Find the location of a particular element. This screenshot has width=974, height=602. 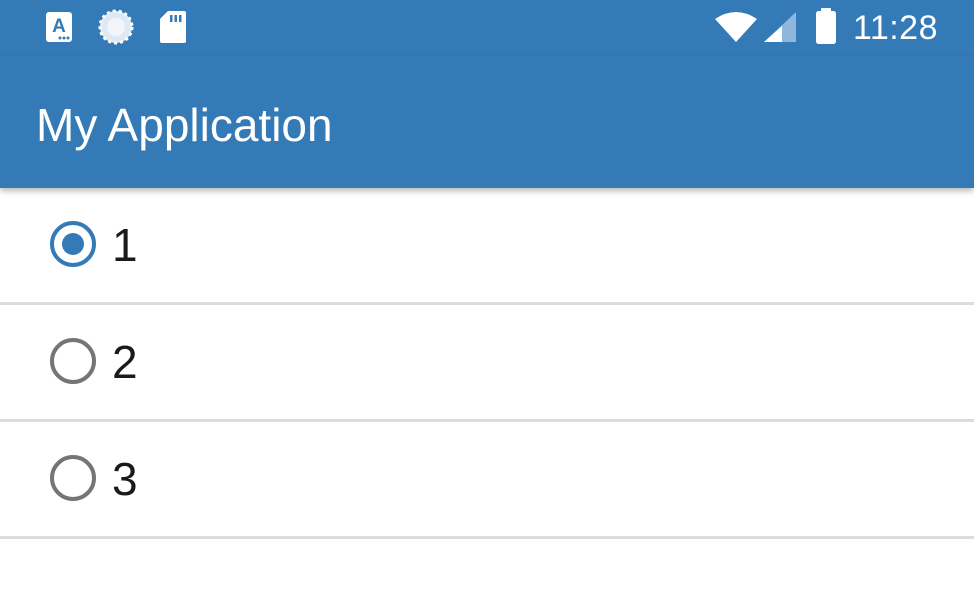

wifi-icon is located at coordinates (736, 27).